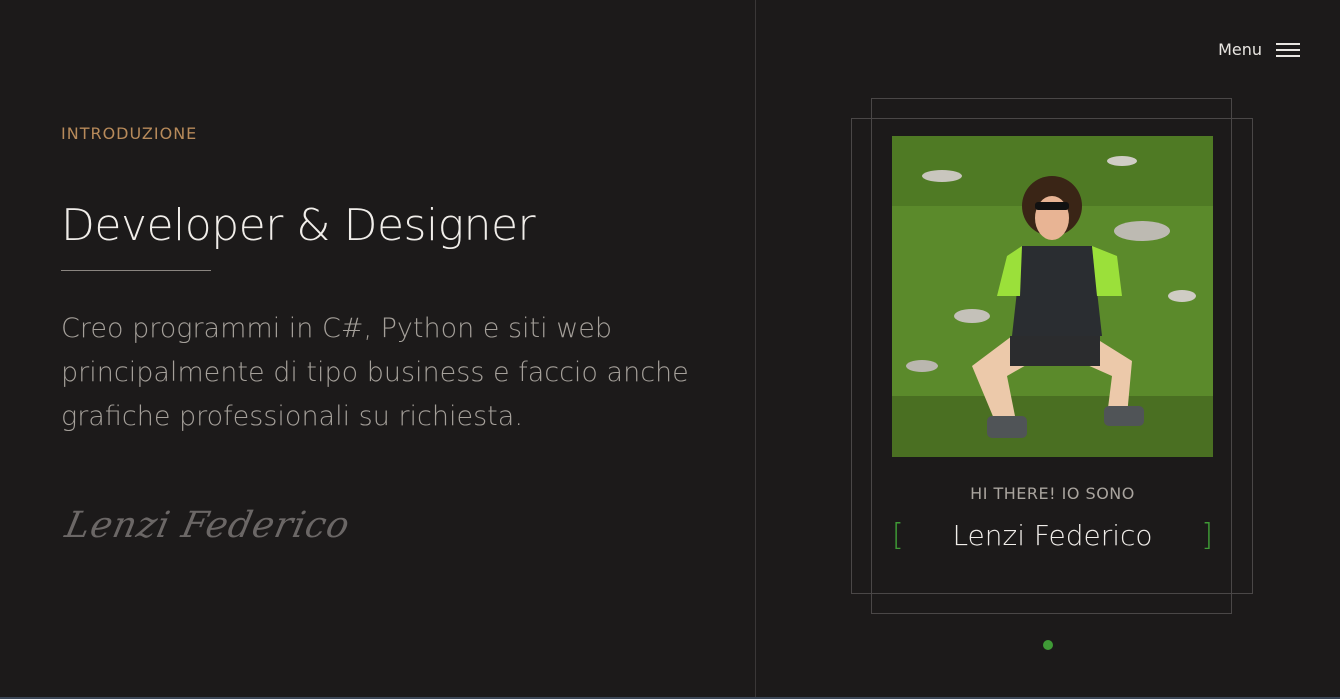  I want to click on column-divider, so click(755, 349).